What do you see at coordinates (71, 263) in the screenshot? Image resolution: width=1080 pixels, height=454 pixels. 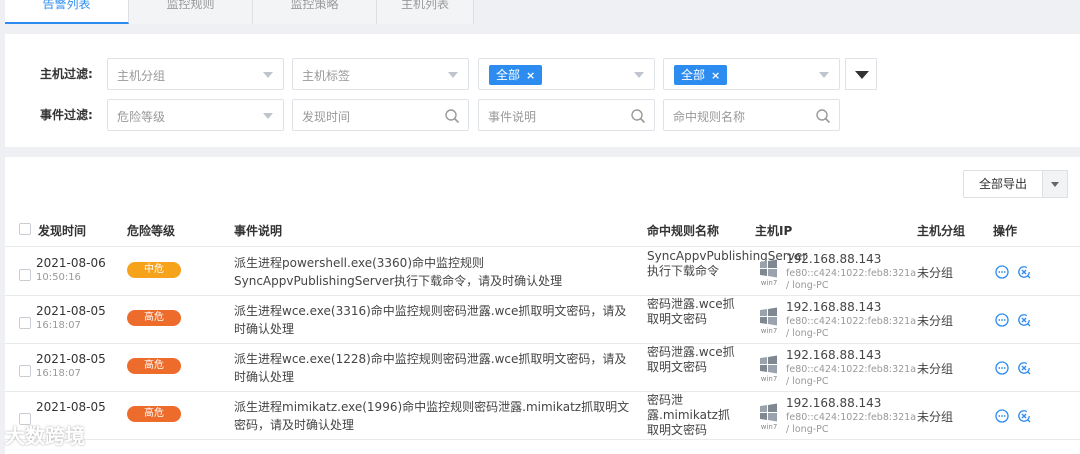 I see `row-date: 2021-08-06` at bounding box center [71, 263].